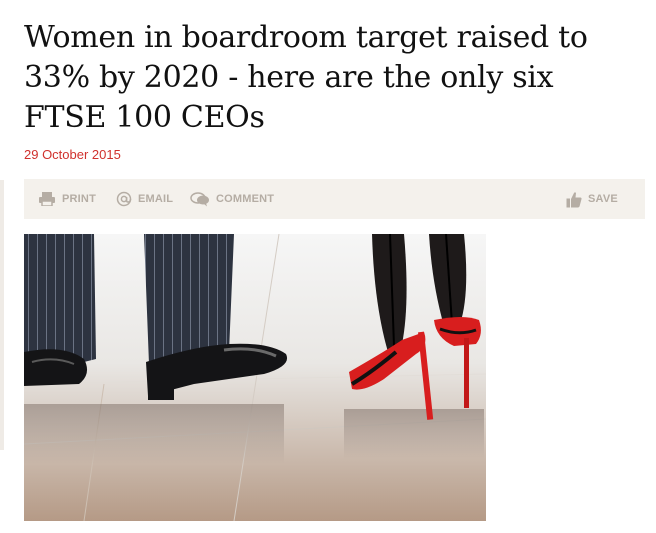 The height and width of the screenshot is (533, 656). Describe the element at coordinates (124, 199) in the screenshot. I see `at-icon` at that location.